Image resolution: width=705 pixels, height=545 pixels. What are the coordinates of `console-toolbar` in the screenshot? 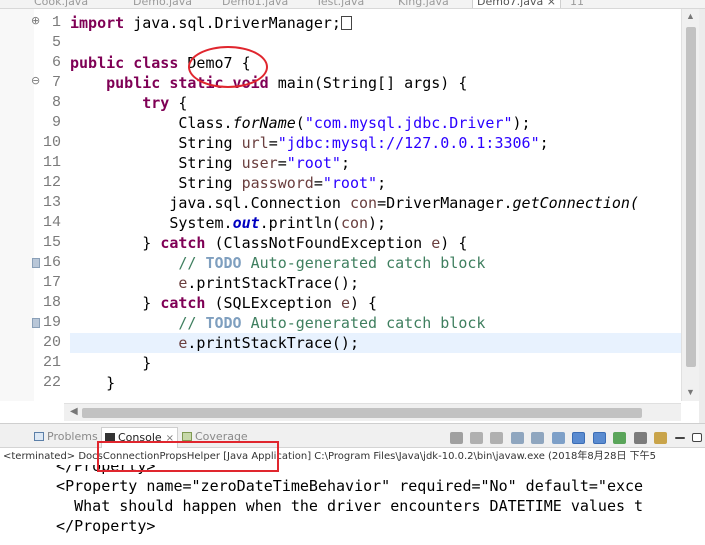 It's located at (577, 437).